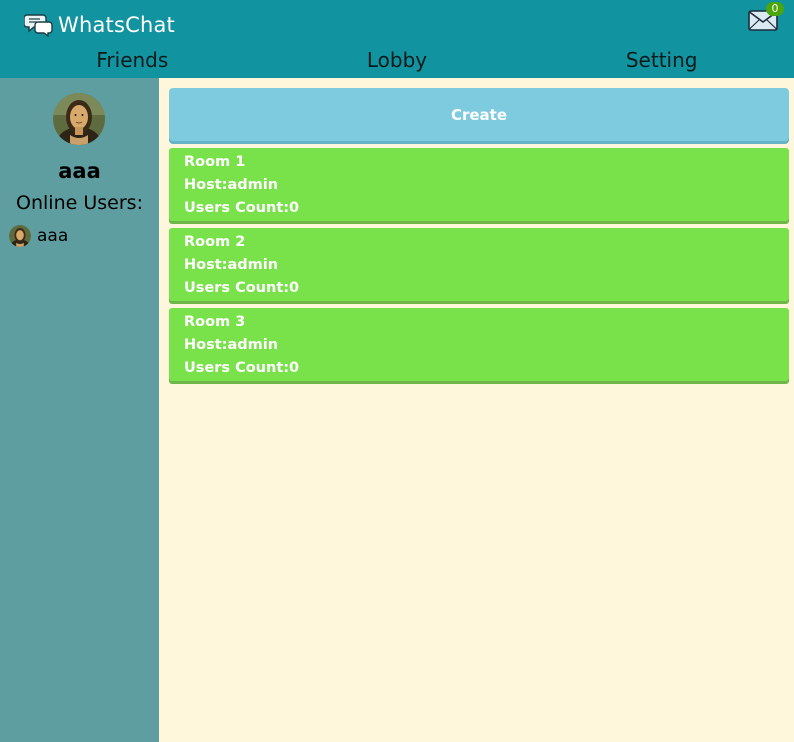 The image size is (794, 742). Describe the element at coordinates (215, 242) in the screenshot. I see `room-name: Room 2` at that location.